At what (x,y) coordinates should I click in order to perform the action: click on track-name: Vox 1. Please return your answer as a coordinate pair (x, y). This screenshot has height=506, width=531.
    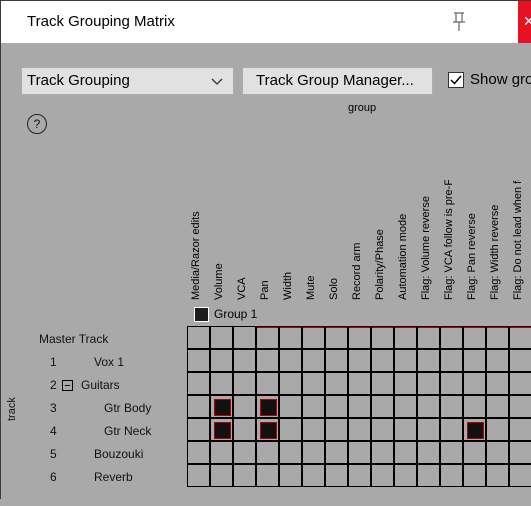
    Looking at the image, I should click on (109, 362).